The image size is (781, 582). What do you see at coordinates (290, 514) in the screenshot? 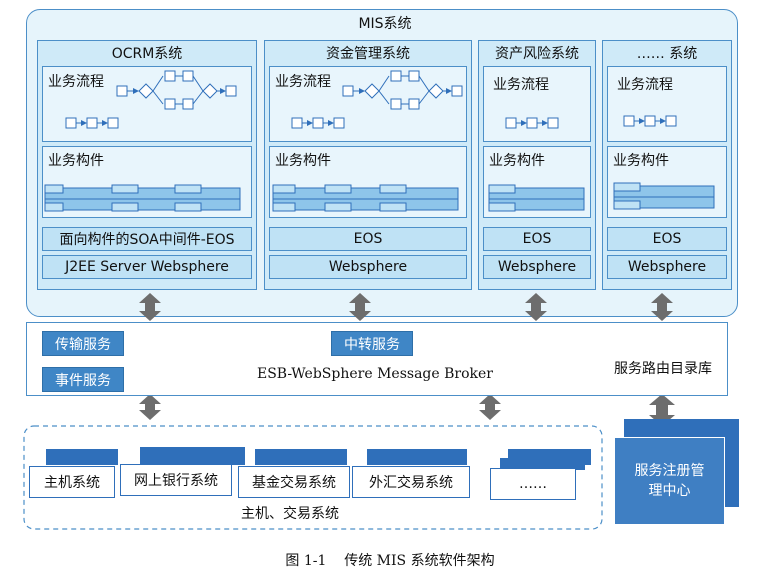
I see `host-group-label: 主机、交易系统` at bounding box center [290, 514].